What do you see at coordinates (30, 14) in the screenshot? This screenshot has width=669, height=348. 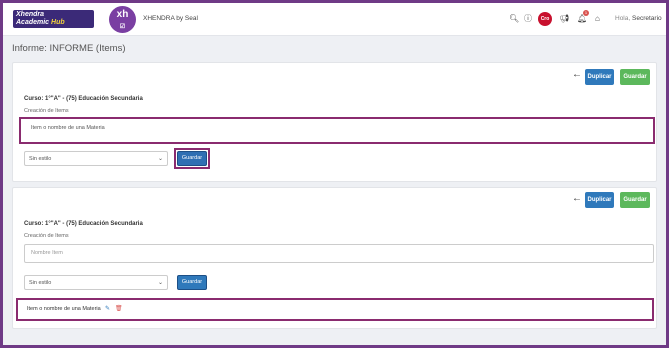 I see `logo-line1: Xhendra` at bounding box center [30, 14].